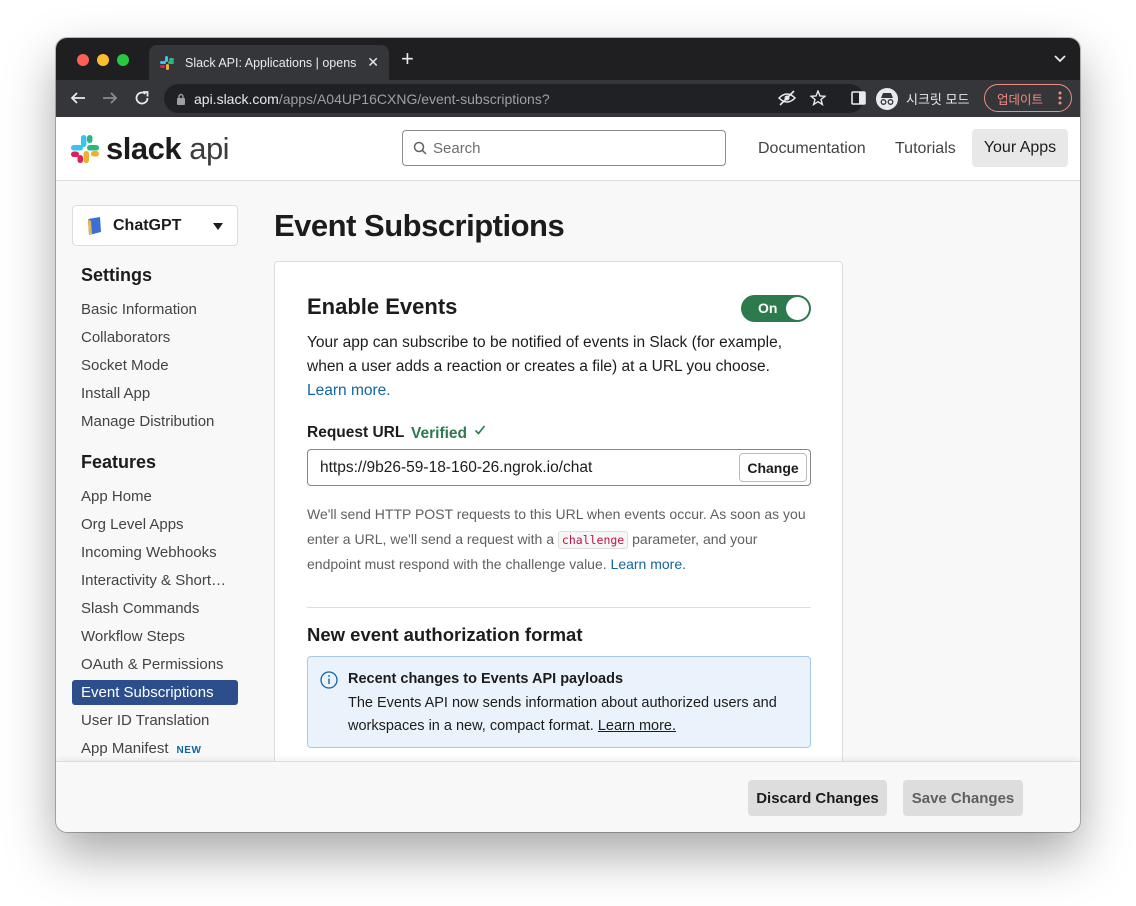 The height and width of the screenshot is (906, 1136). What do you see at coordinates (83, 60) in the screenshot?
I see `close-window-button` at bounding box center [83, 60].